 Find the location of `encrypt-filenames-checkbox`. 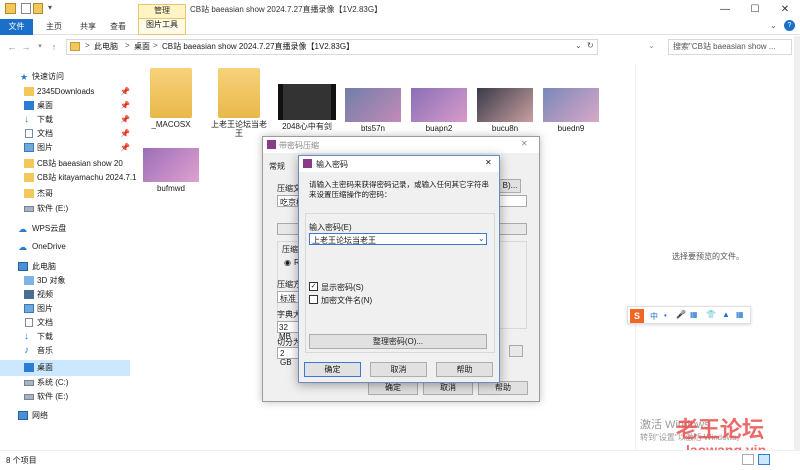

encrypt-filenames-checkbox is located at coordinates (313, 299).